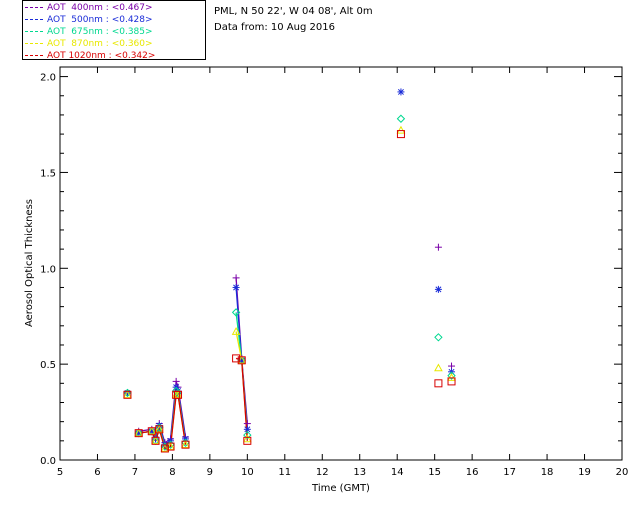  Describe the element at coordinates (584, 472) in the screenshot. I see `x-tick-label: 19` at that location.